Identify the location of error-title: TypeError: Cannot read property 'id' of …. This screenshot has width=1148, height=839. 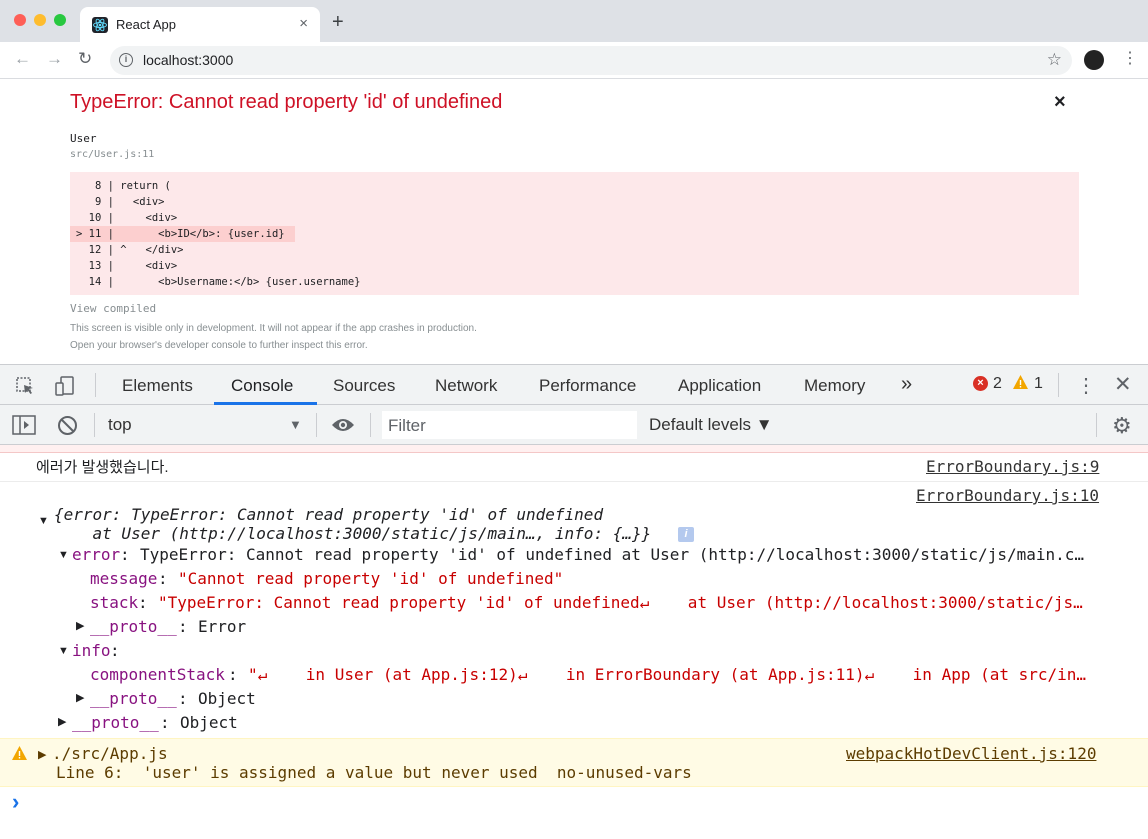
(286, 102).